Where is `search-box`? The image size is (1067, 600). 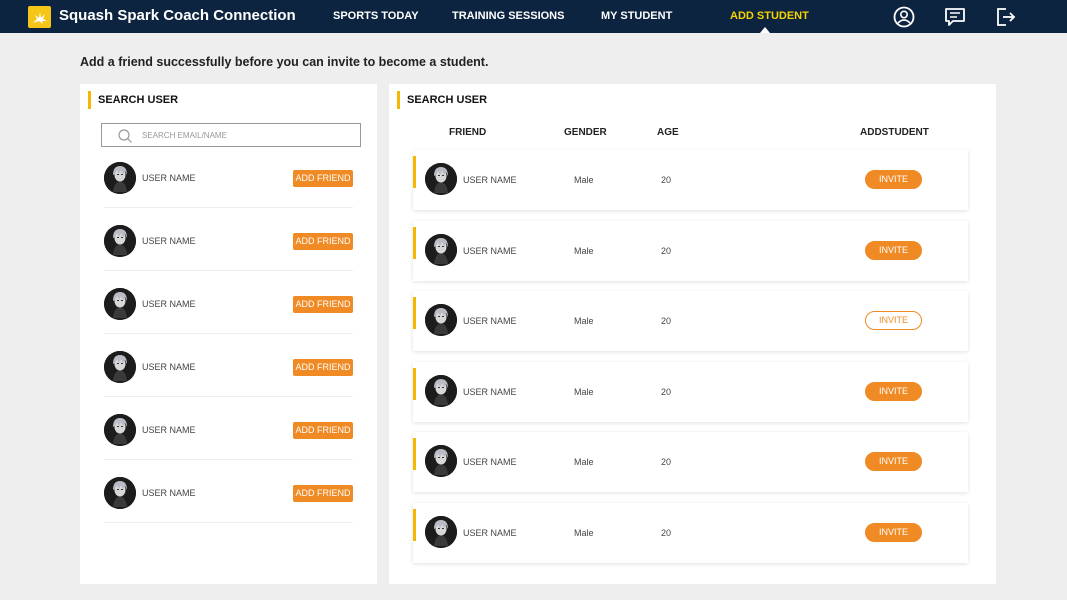 search-box is located at coordinates (231, 135).